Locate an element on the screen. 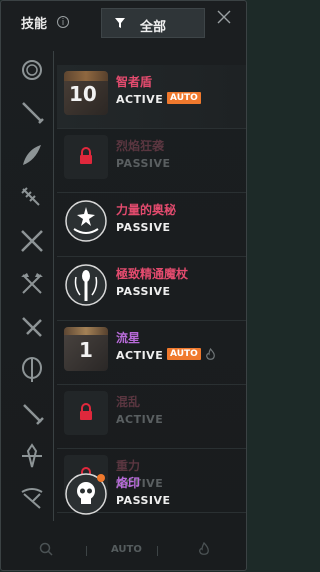 Image resolution: width=320 pixels, height=572 pixels. category-crossed-blades is located at coordinates (32, 327).